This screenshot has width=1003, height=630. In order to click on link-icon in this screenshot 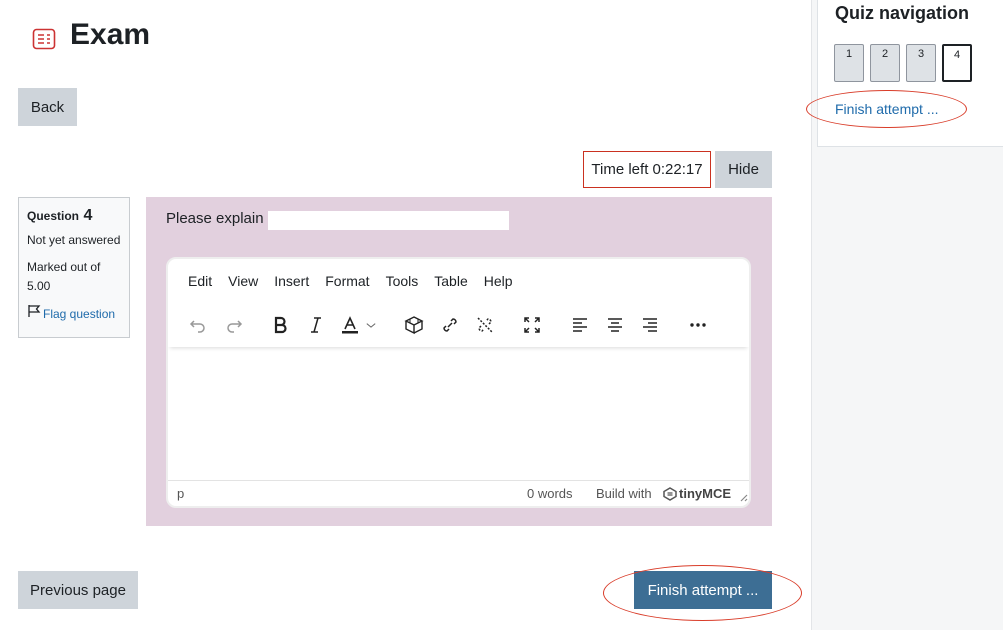, I will do `click(450, 325)`.